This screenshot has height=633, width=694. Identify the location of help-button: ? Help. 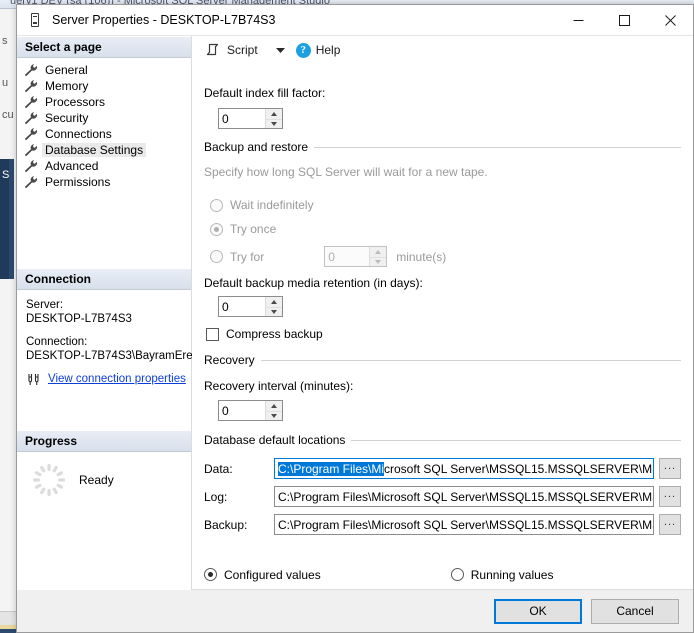
(318, 50).